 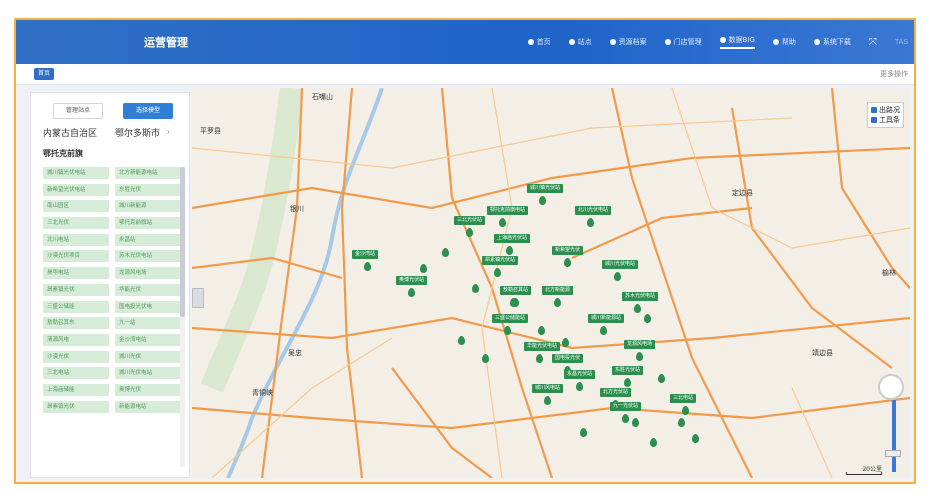 What do you see at coordinates (628, 370) in the screenshot?
I see `station-marker-label: 东胜光伏站` at bounding box center [628, 370].